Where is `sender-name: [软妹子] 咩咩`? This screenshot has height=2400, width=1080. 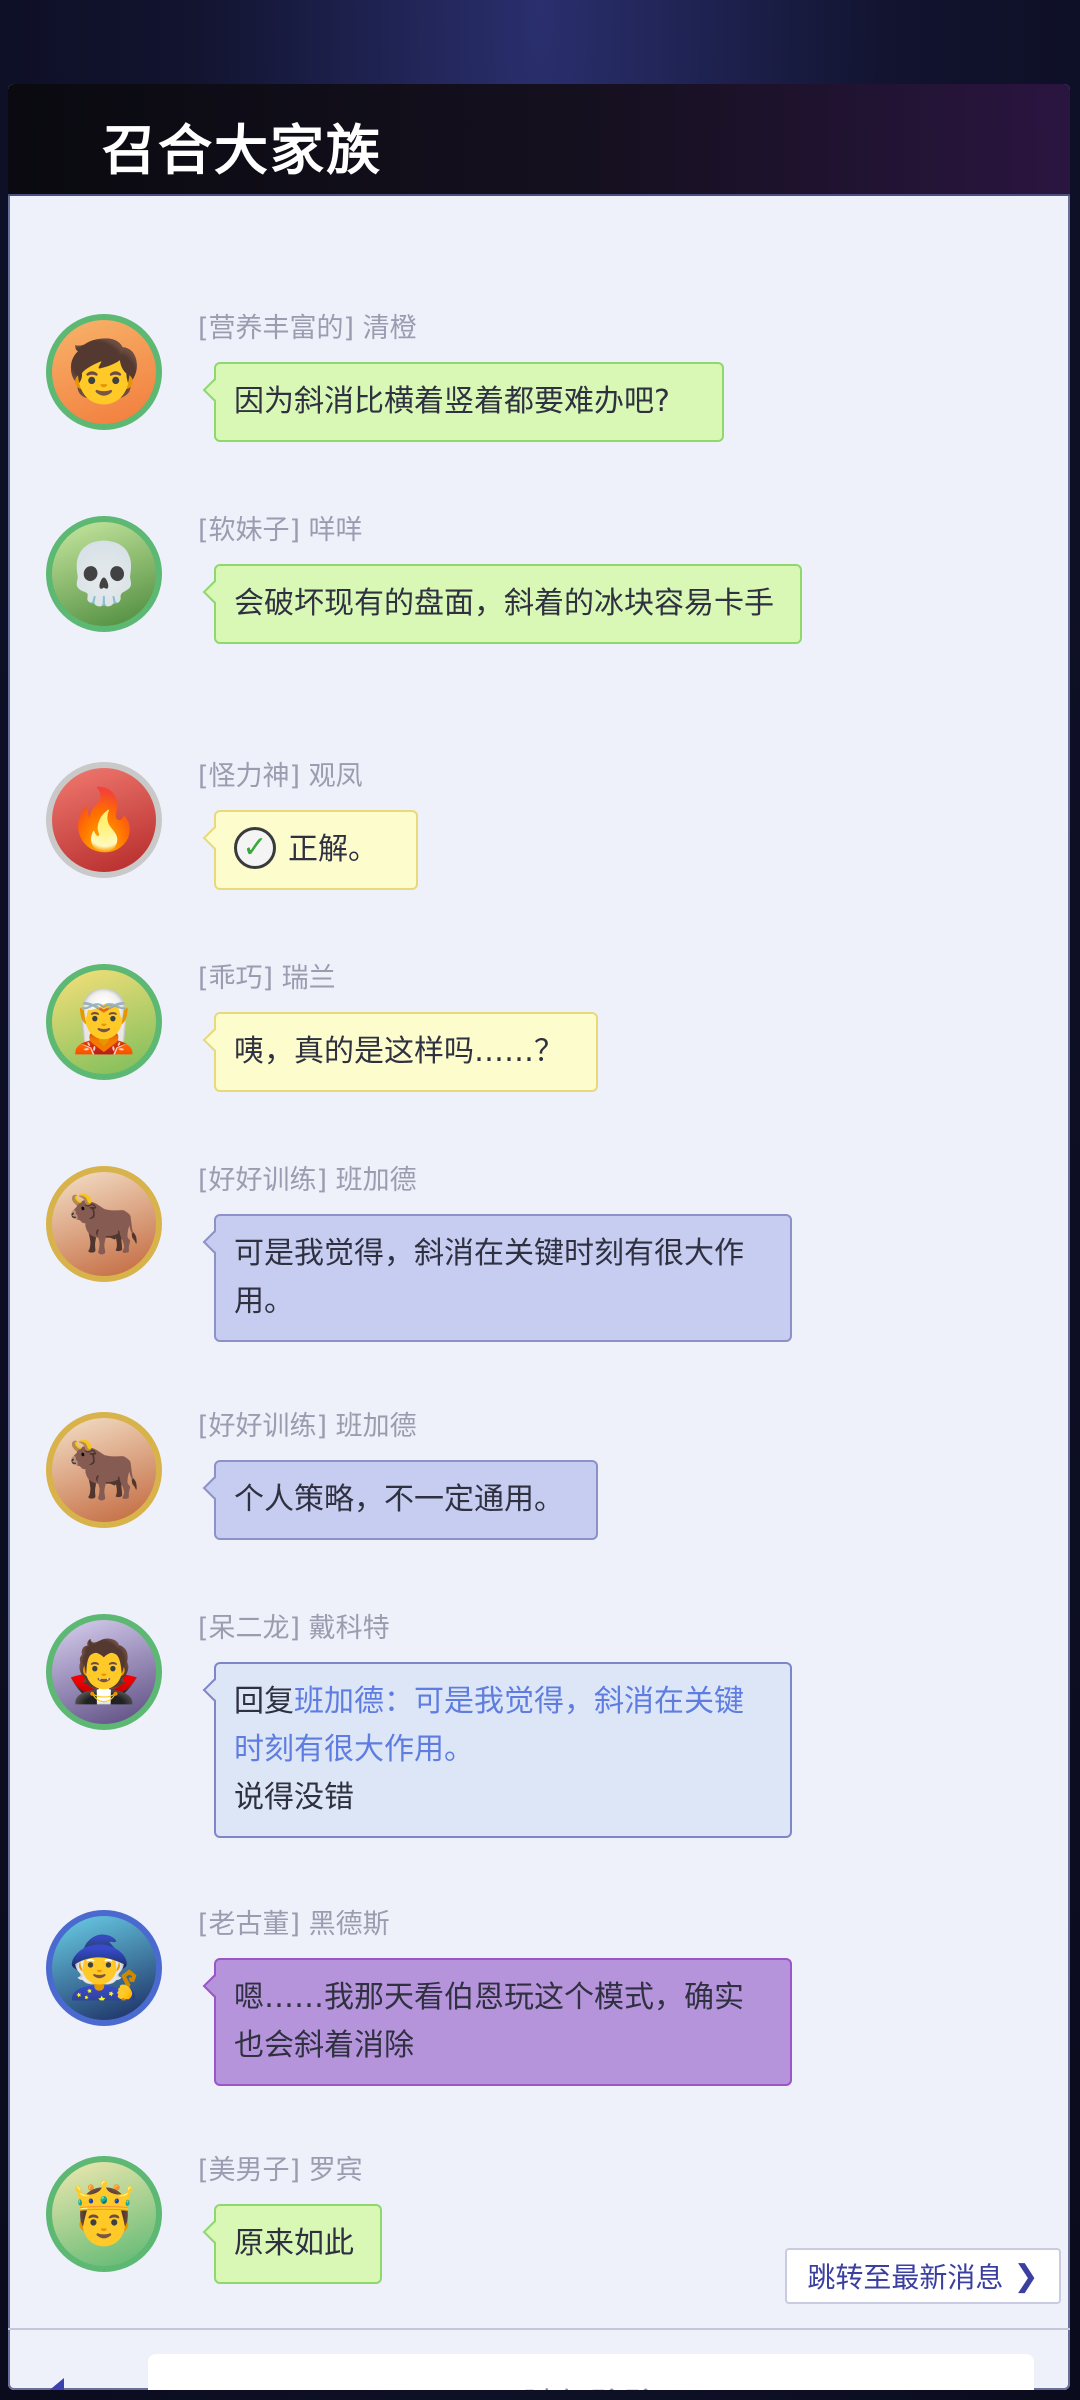 sender-name: [软妹子] 咩咩 is located at coordinates (280, 530).